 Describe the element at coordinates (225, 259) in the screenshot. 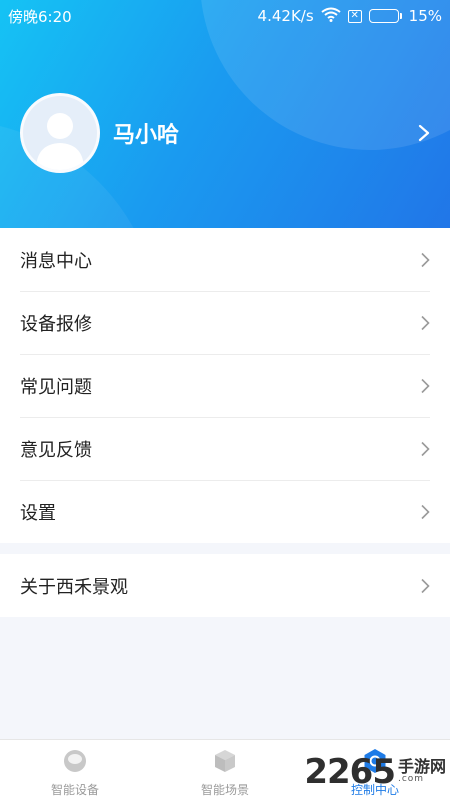

I see `menu-item-messages: 消息中心` at that location.